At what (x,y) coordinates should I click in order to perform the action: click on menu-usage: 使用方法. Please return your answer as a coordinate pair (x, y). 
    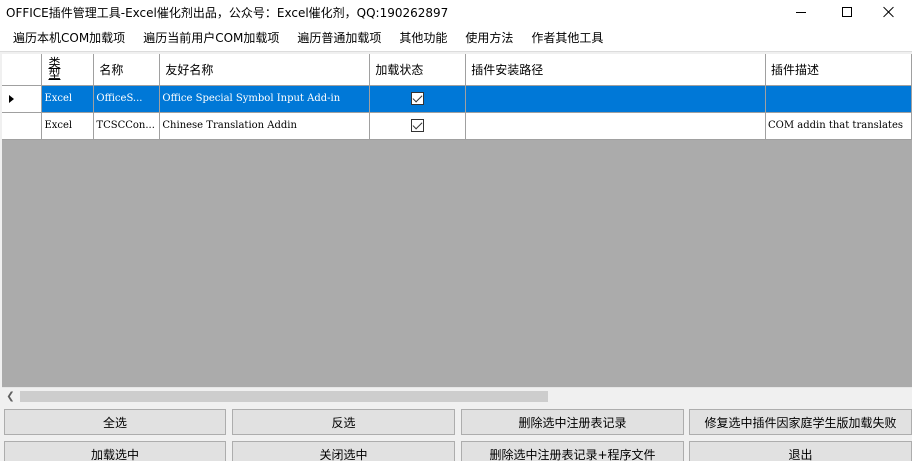
    Looking at the image, I should click on (489, 37).